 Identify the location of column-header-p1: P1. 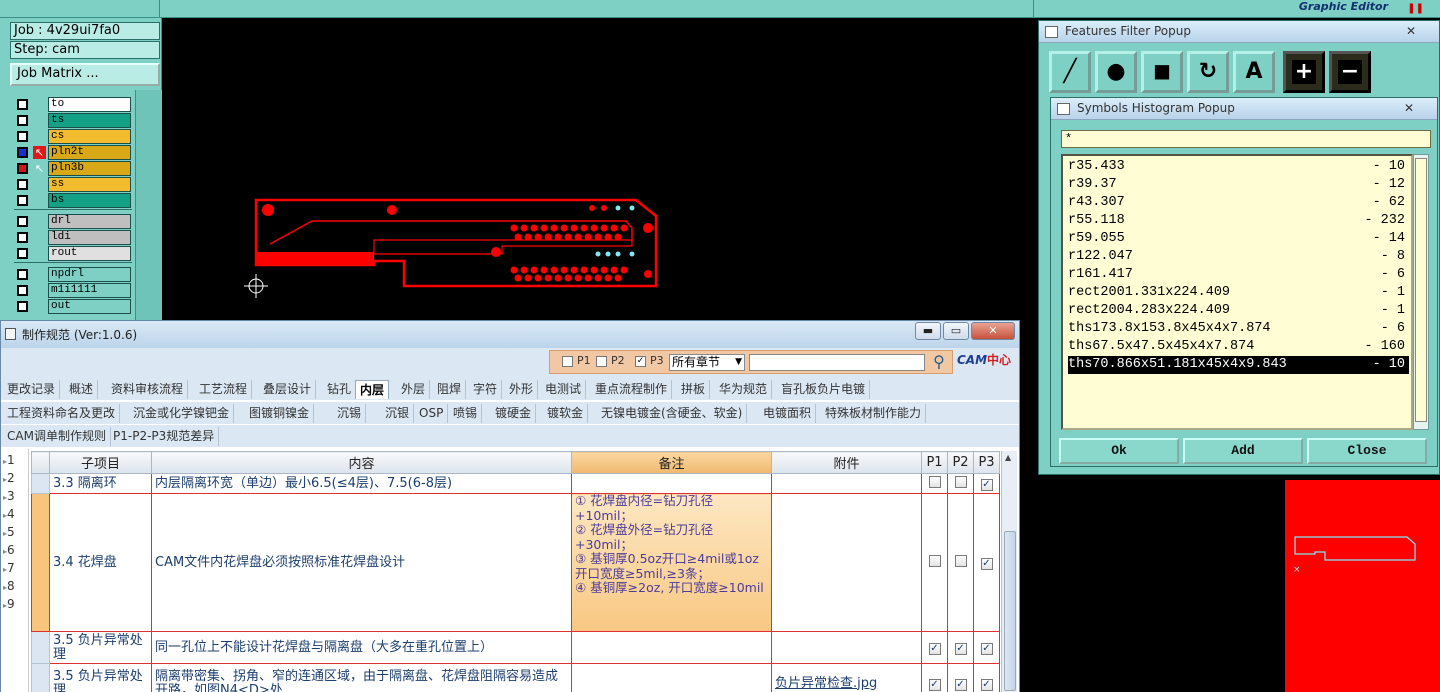
(934, 462).